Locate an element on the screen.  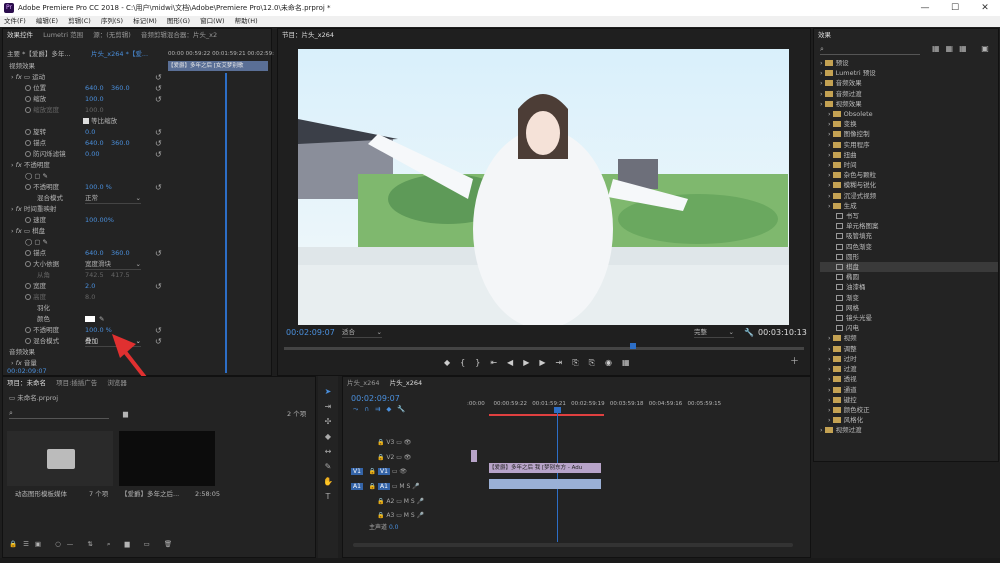
width-value: 2.0 is located at coordinates (90, 286).